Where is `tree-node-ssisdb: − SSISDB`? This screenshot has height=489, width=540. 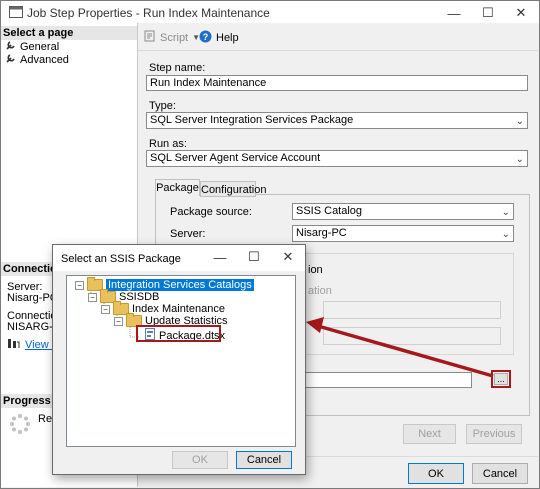
tree-node-ssisdb: − SSISDB is located at coordinates (124, 296).